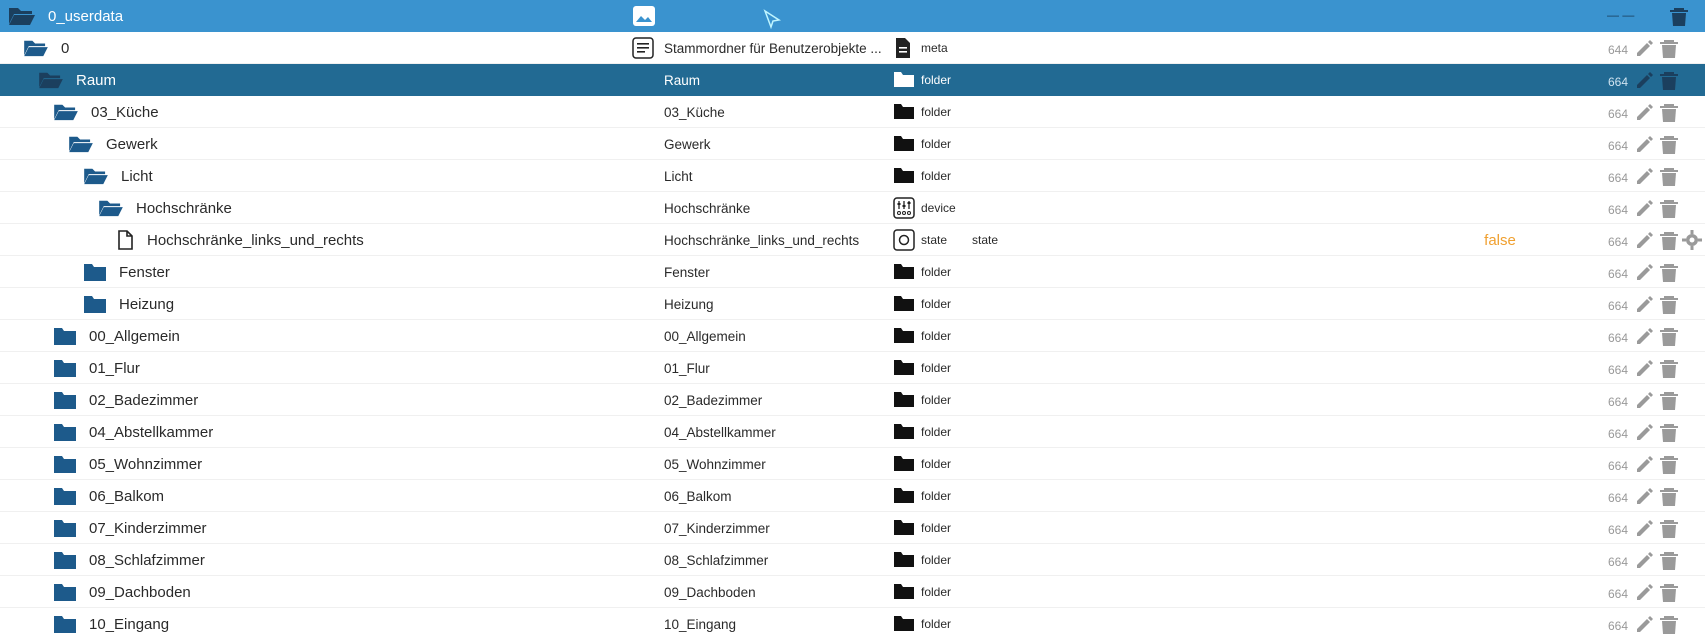 The image size is (1705, 639). I want to click on tree-row-01-flur: 01_Flur 01_Flur folder 664, so click(852, 368).